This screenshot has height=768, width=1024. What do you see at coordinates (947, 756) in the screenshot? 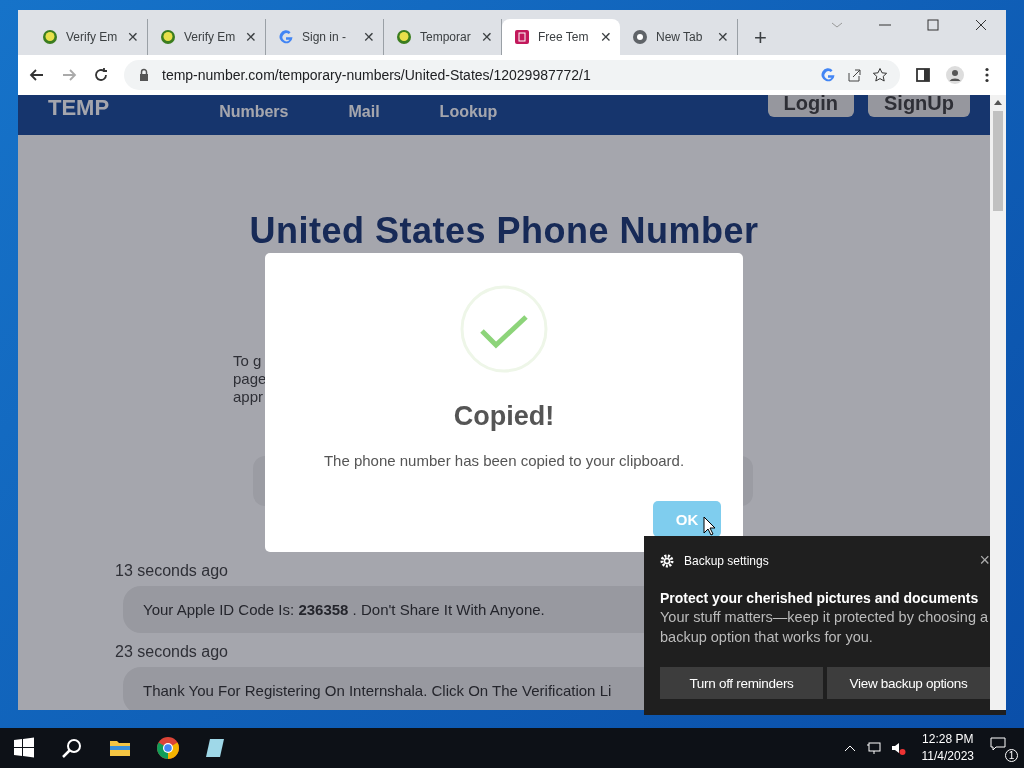
I see `clock-date: 11/4/2023` at bounding box center [947, 756].